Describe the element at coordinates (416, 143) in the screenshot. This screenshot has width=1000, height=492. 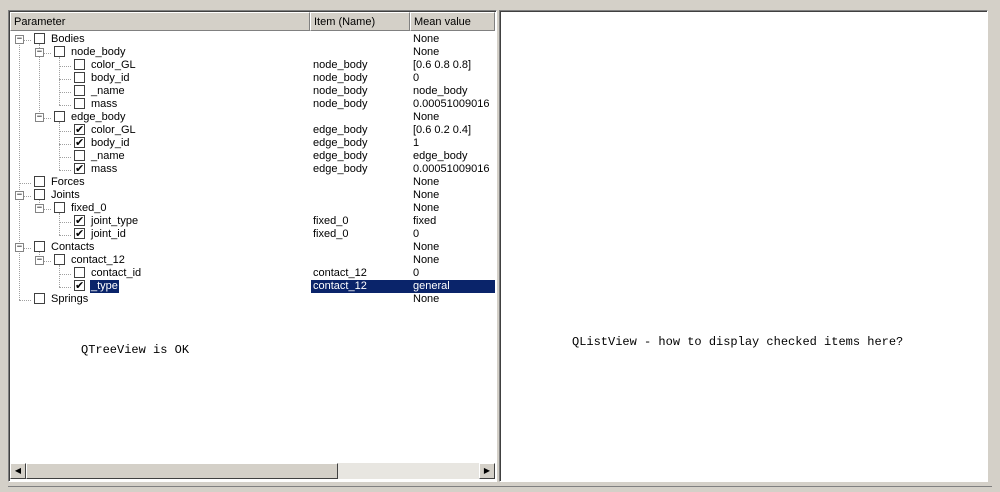
I see `row-mean-value: 1` at that location.